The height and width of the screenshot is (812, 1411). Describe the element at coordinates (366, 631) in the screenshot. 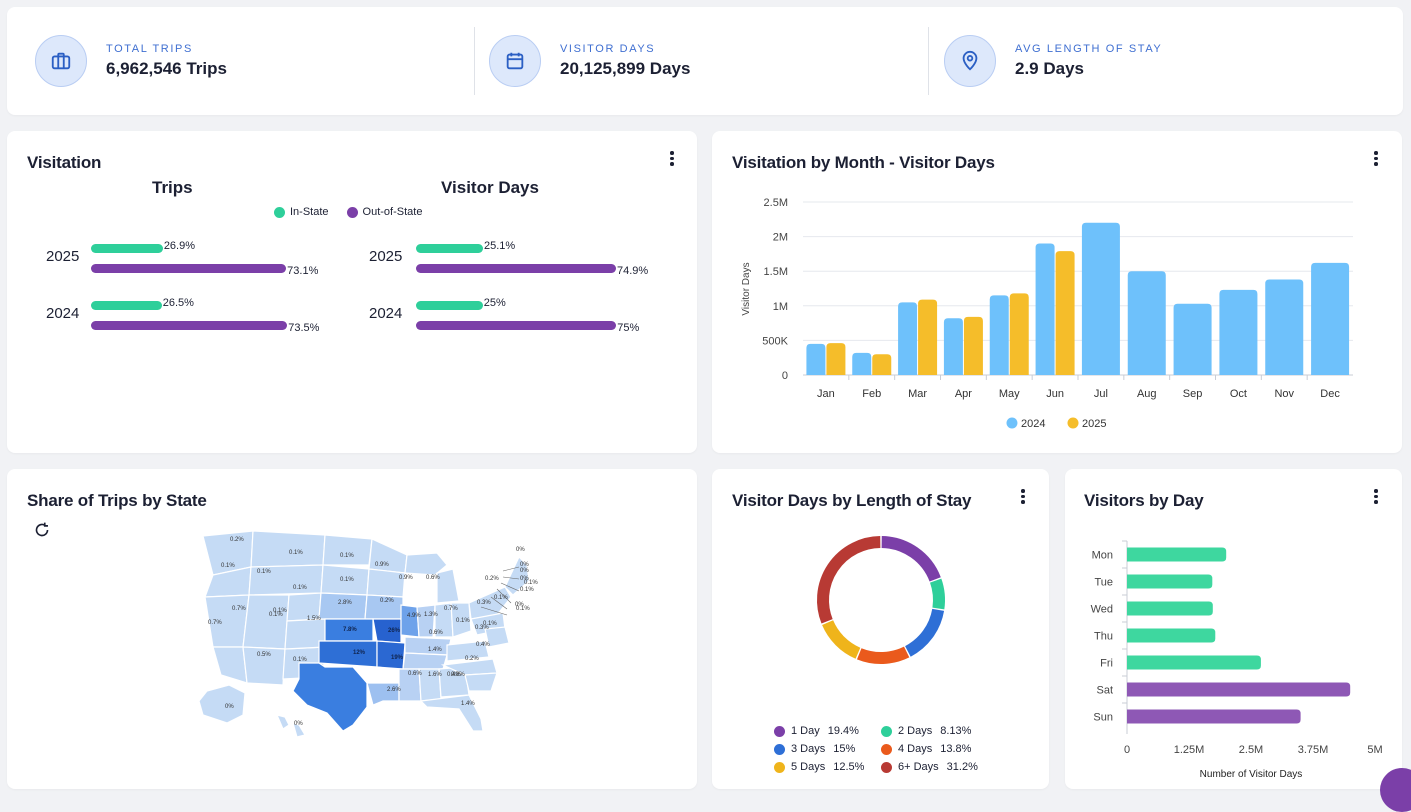

I see `map-states` at that location.